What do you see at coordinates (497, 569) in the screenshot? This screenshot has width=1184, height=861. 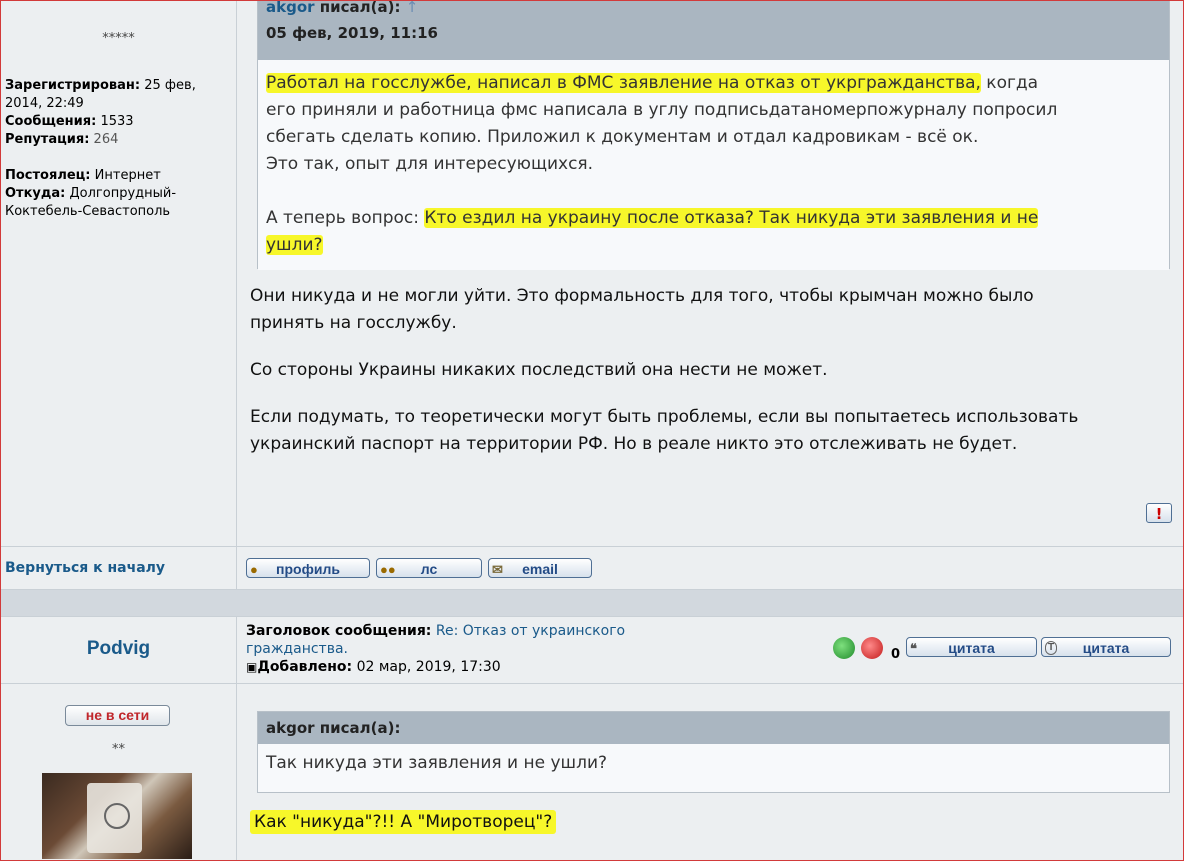 I see `envelope-icon: ✉` at bounding box center [497, 569].